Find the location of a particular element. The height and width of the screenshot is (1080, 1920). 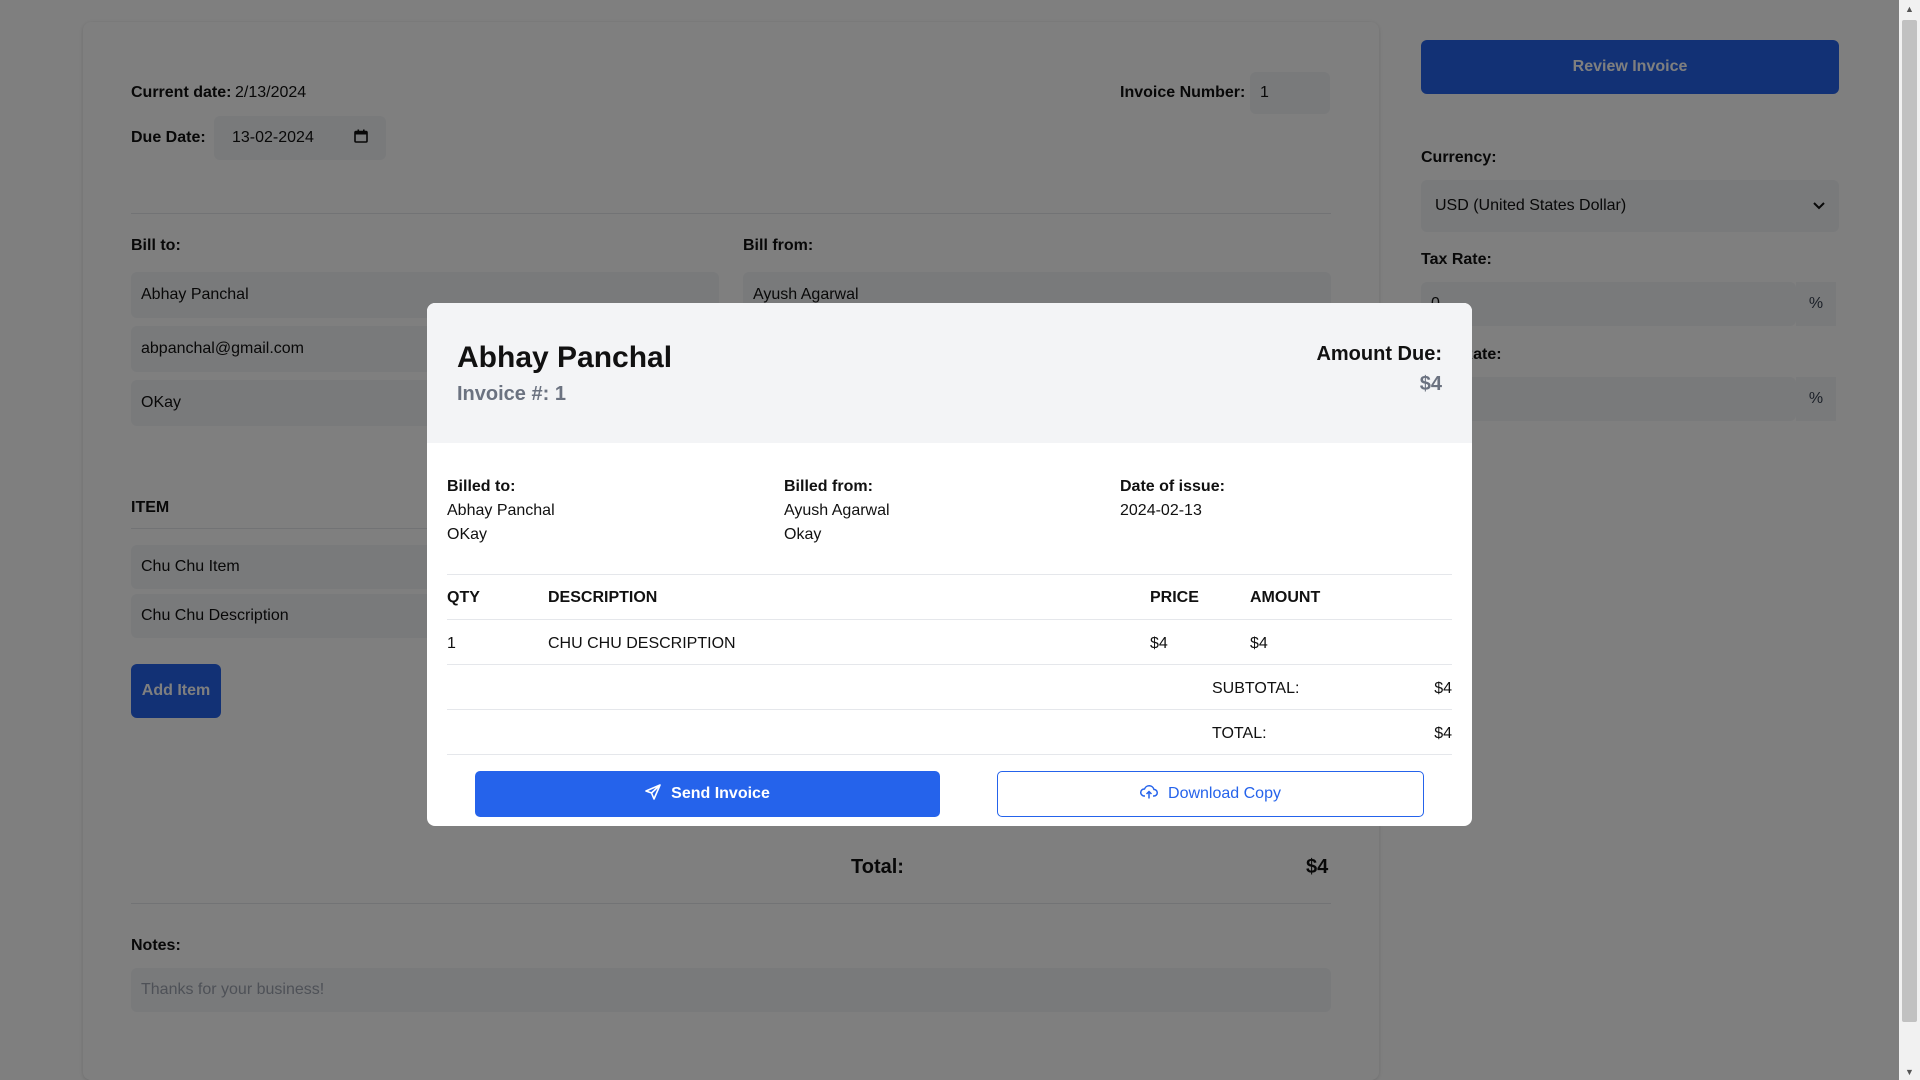

row-amount: $4 is located at coordinates (1259, 643).